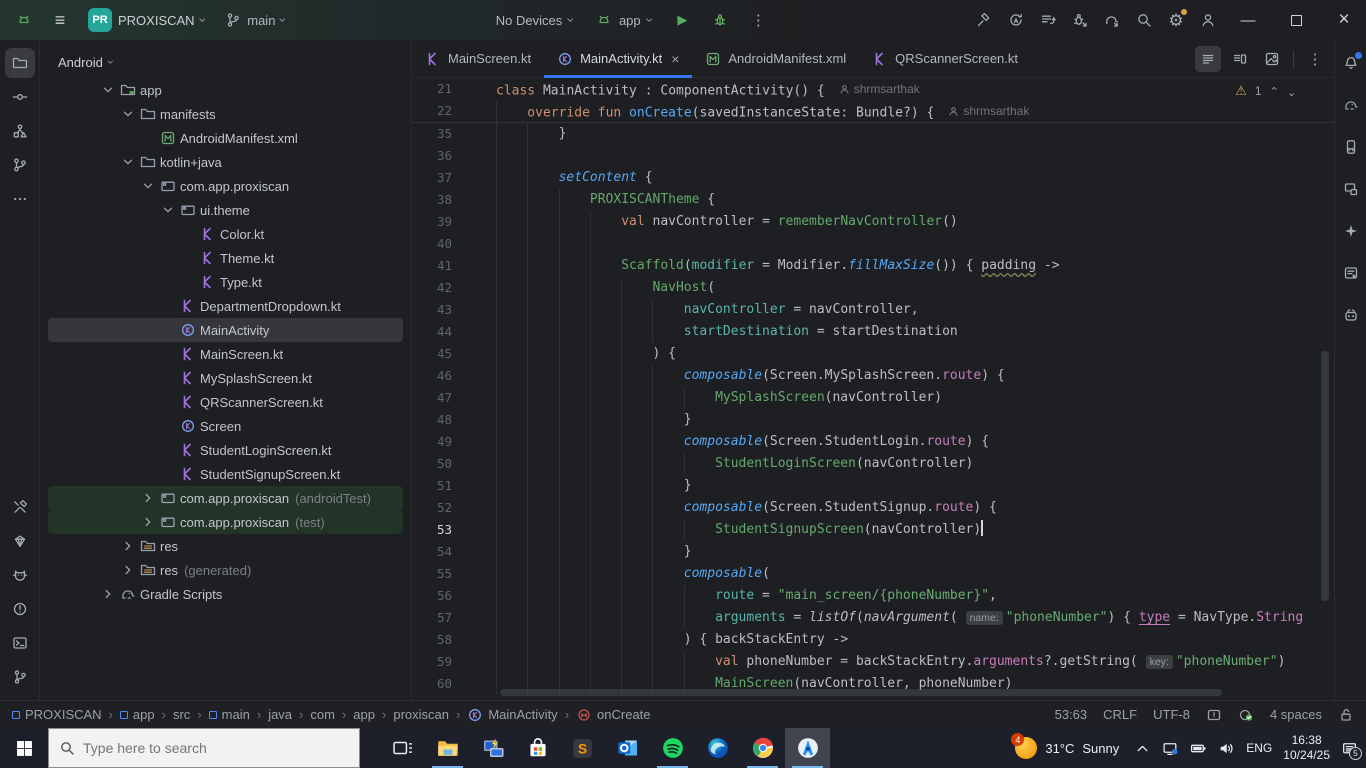 Image resolution: width=1366 pixels, height=768 pixels. I want to click on code-line-55: 55 composable(, so click(873, 574).